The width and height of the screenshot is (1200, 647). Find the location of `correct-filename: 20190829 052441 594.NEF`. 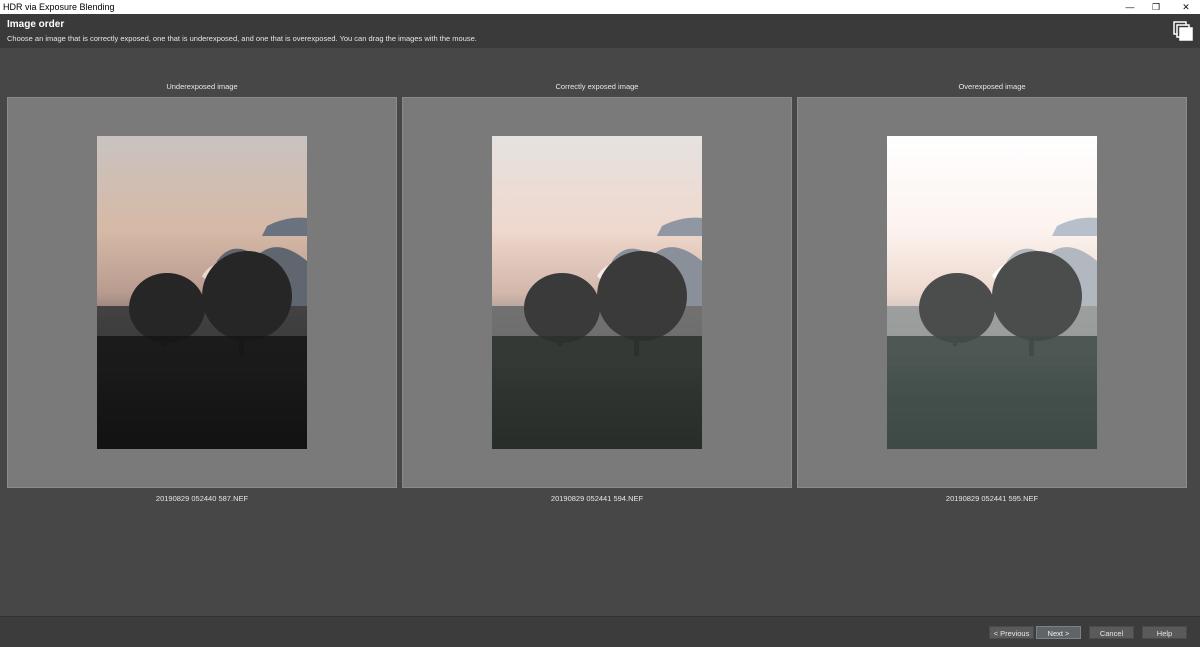

correct-filename: 20190829 052441 594.NEF is located at coordinates (597, 498).